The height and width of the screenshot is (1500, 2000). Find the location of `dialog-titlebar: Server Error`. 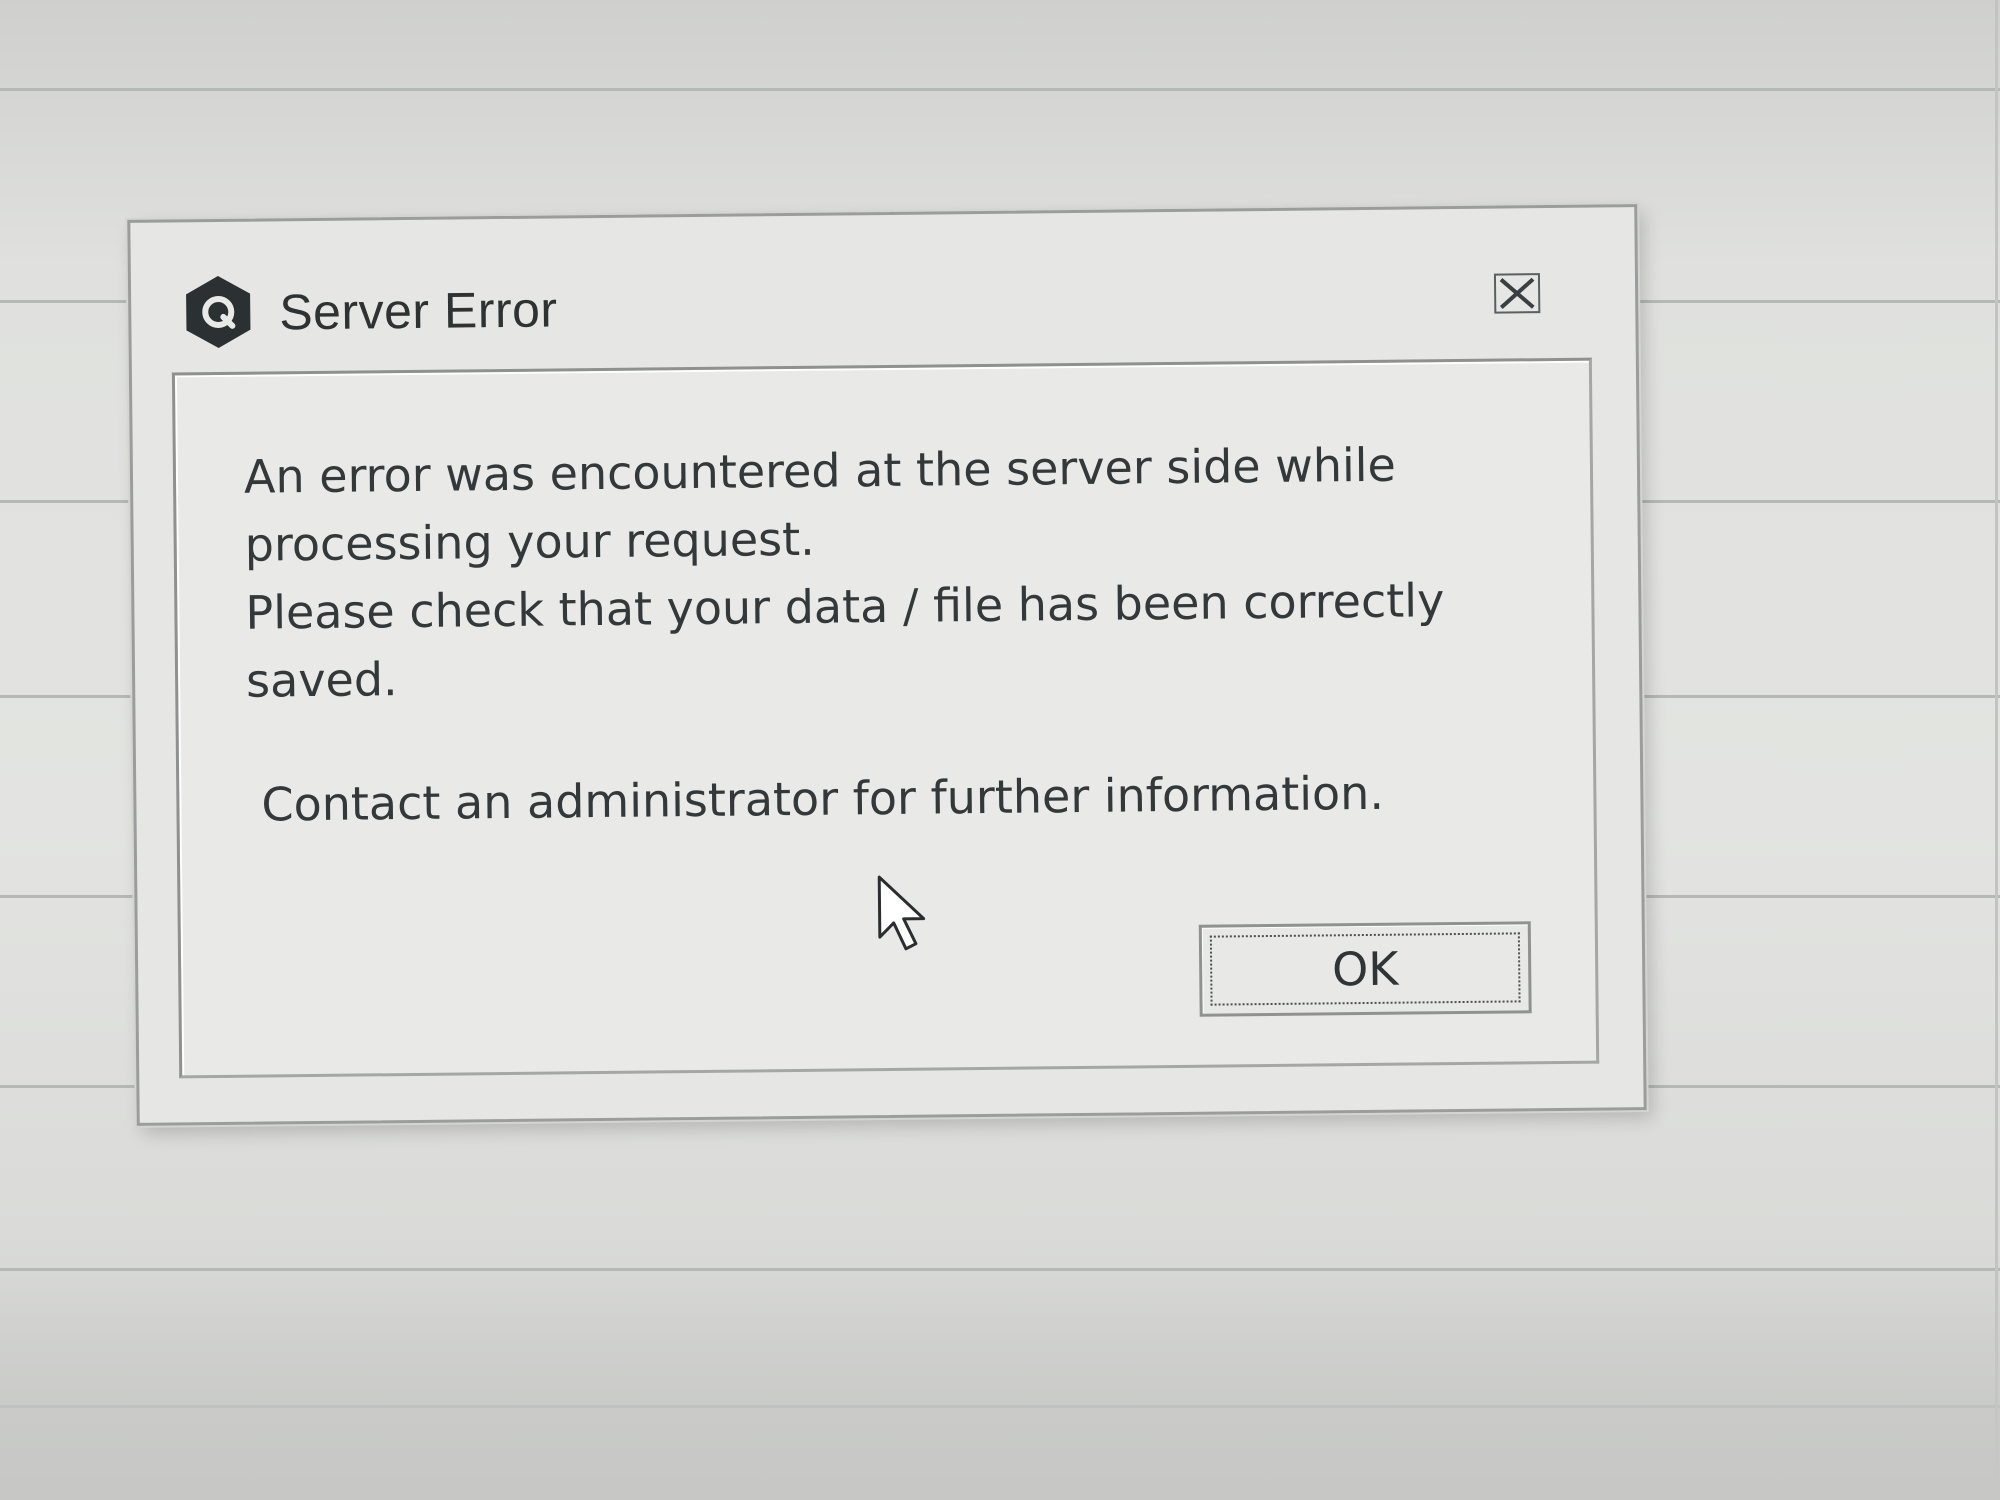

dialog-titlebar: Server Error is located at coordinates (882, 290).